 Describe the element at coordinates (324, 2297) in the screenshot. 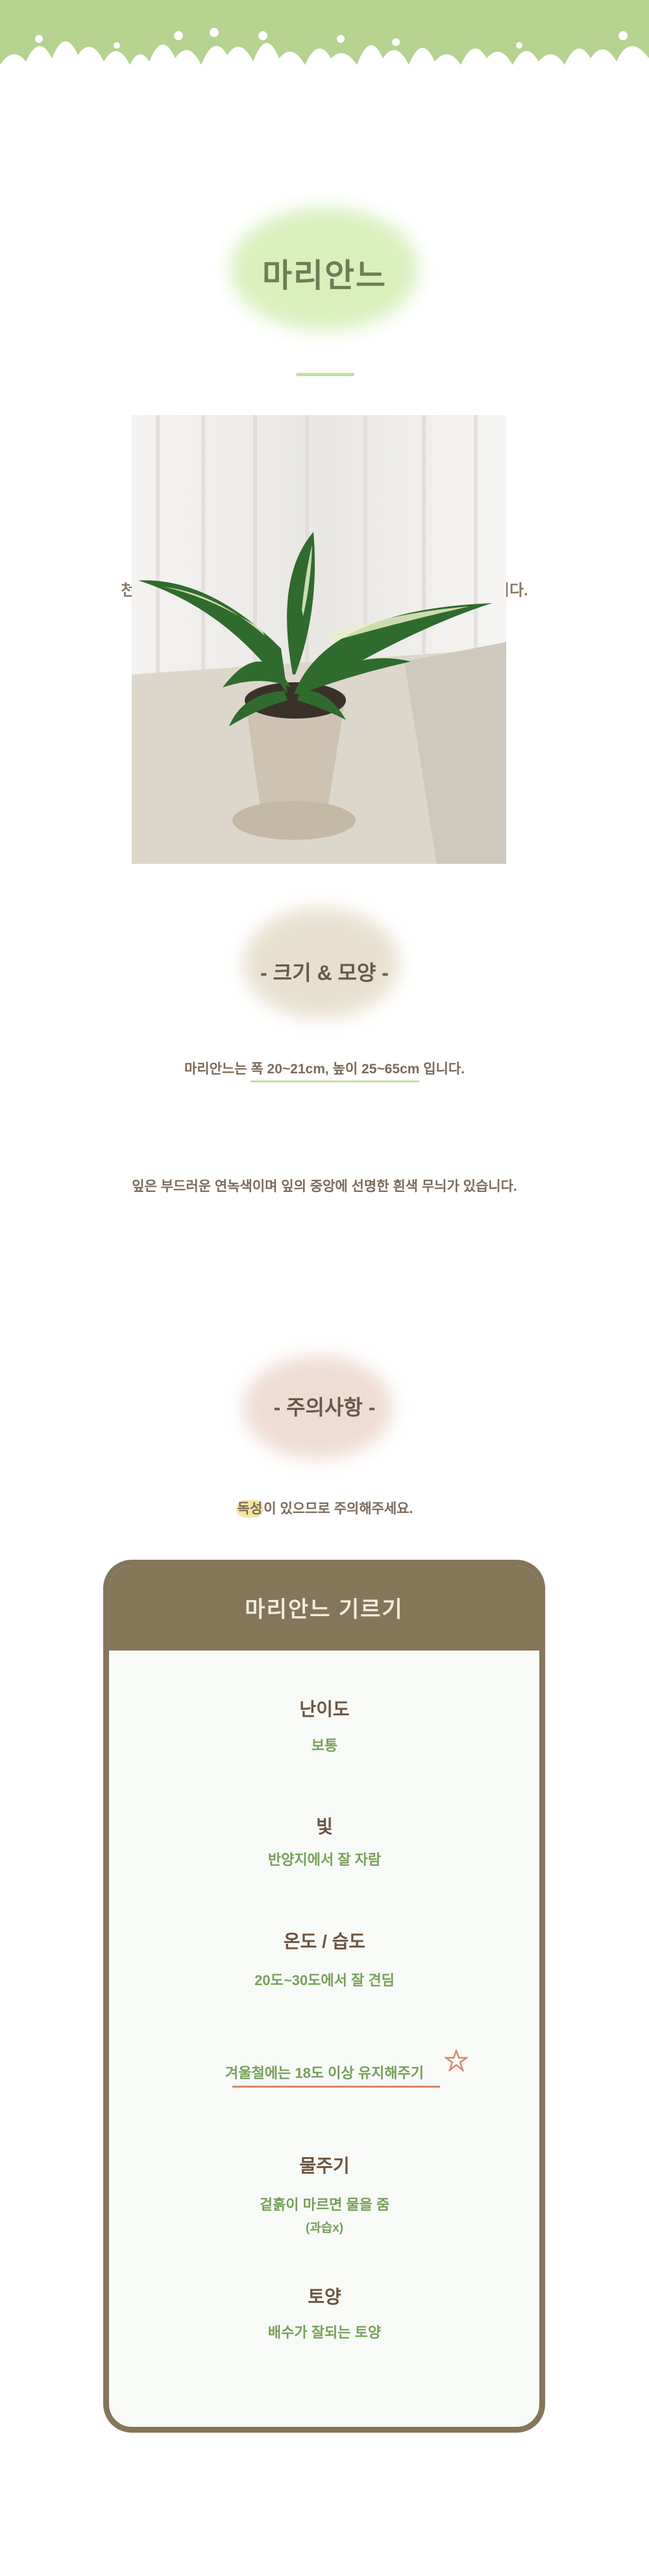

I see `care-label: 토양` at that location.